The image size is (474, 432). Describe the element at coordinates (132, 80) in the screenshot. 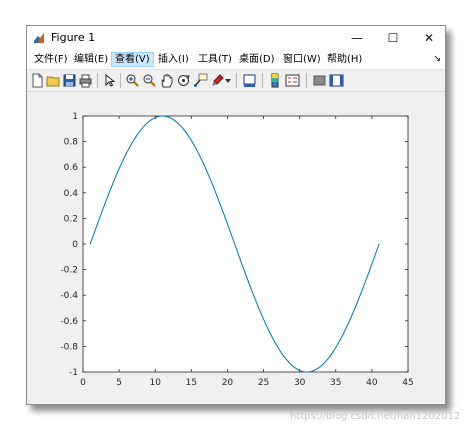

I see `zoom-in-icon` at that location.